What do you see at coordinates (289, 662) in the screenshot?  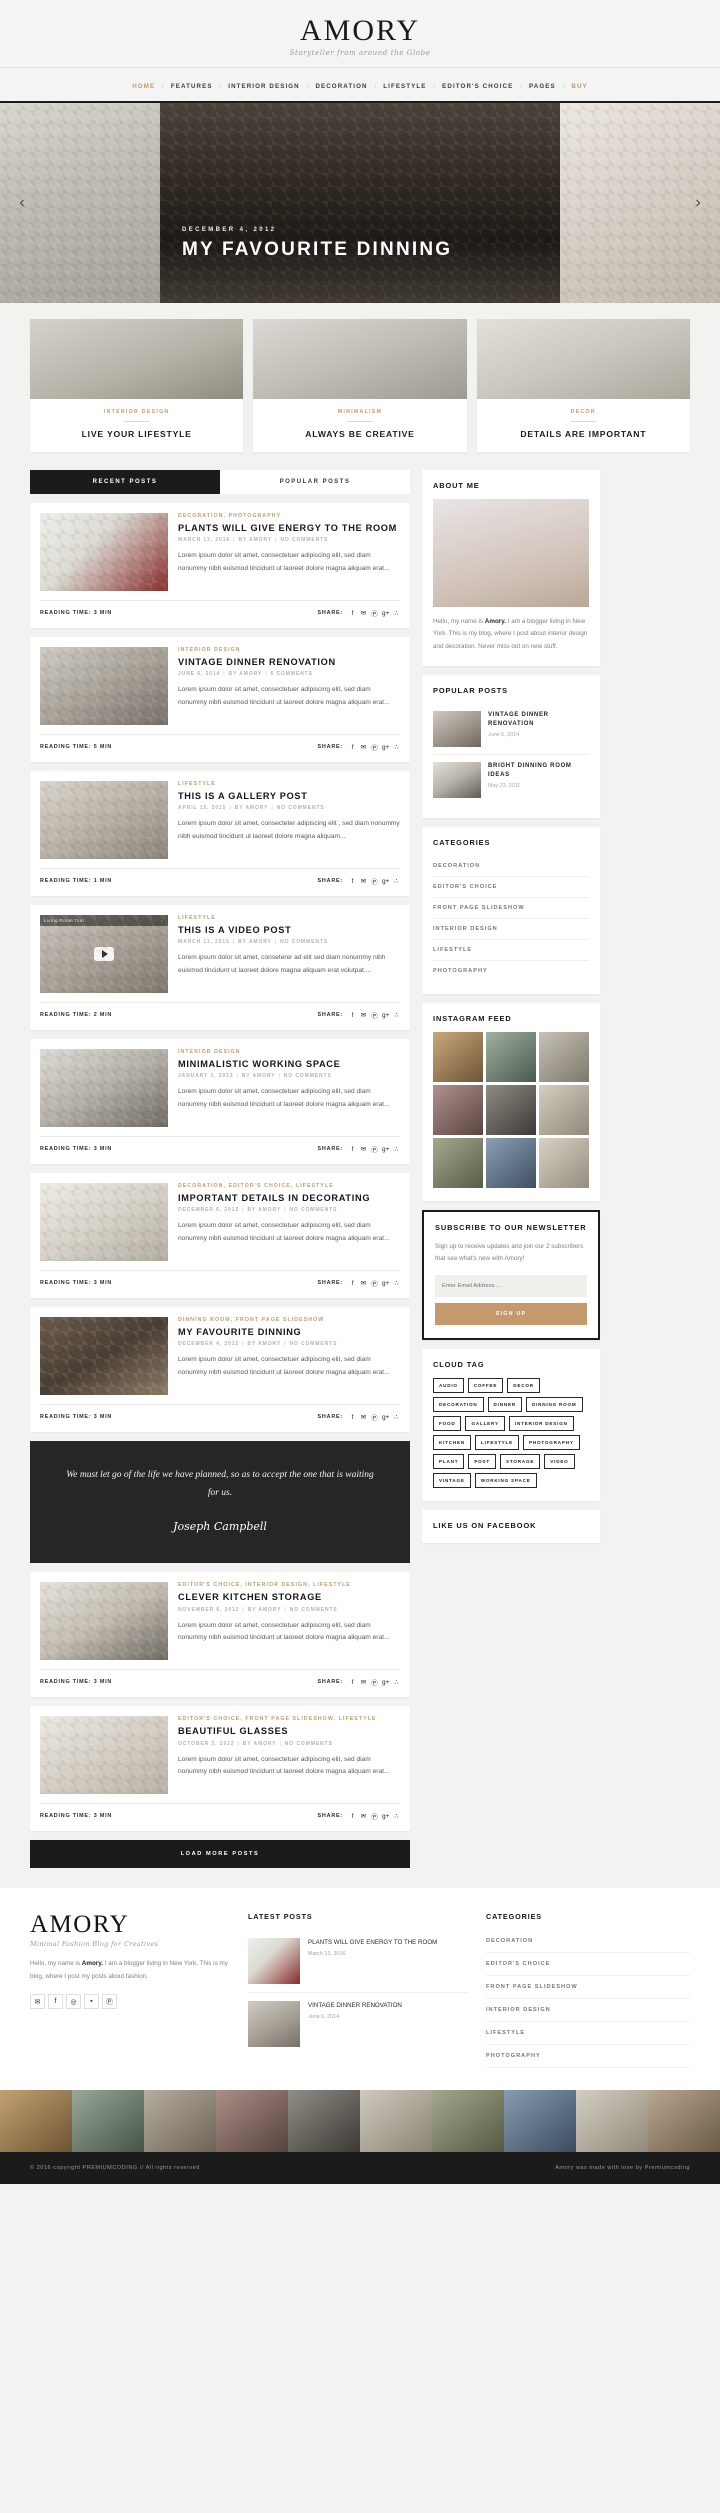 I see `post-title: VINTAGE DINNER RENOVATION` at bounding box center [289, 662].